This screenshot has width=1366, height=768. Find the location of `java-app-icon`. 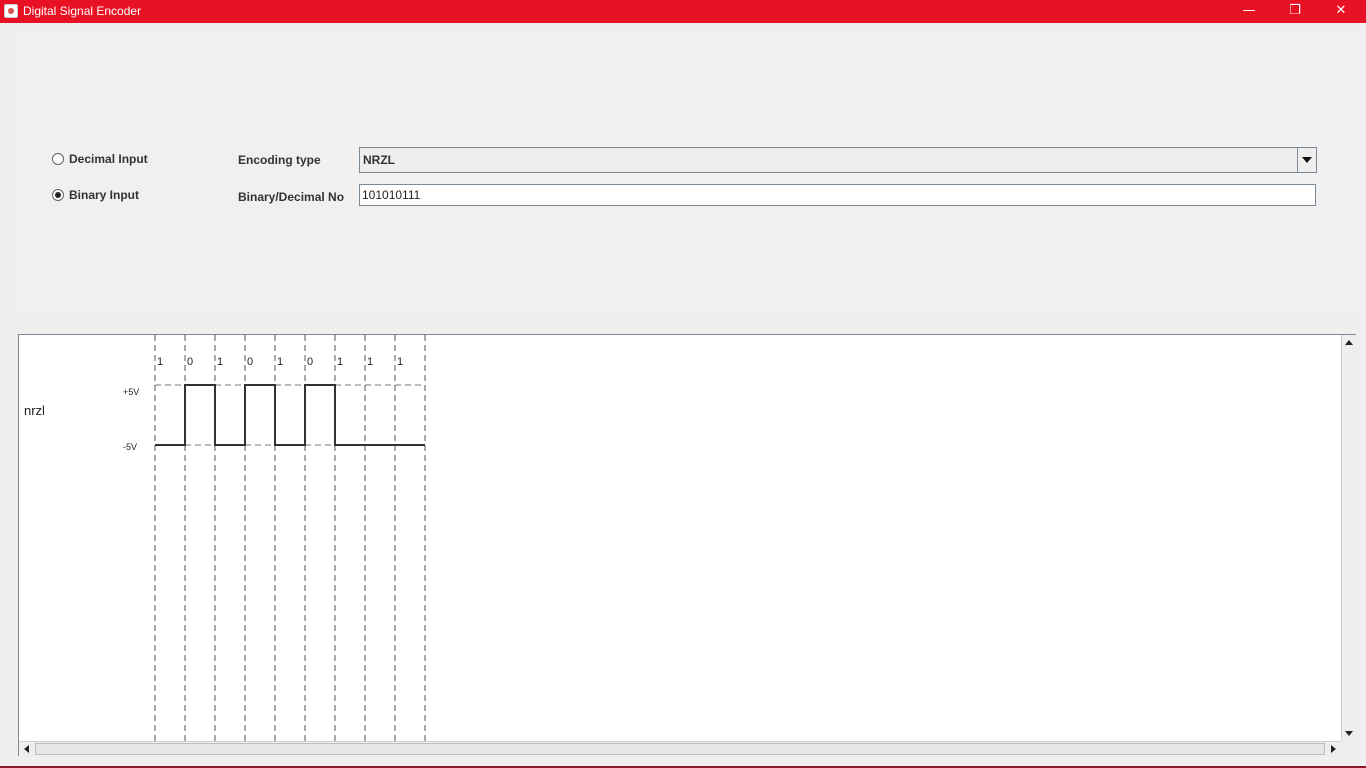

java-app-icon is located at coordinates (11, 11).